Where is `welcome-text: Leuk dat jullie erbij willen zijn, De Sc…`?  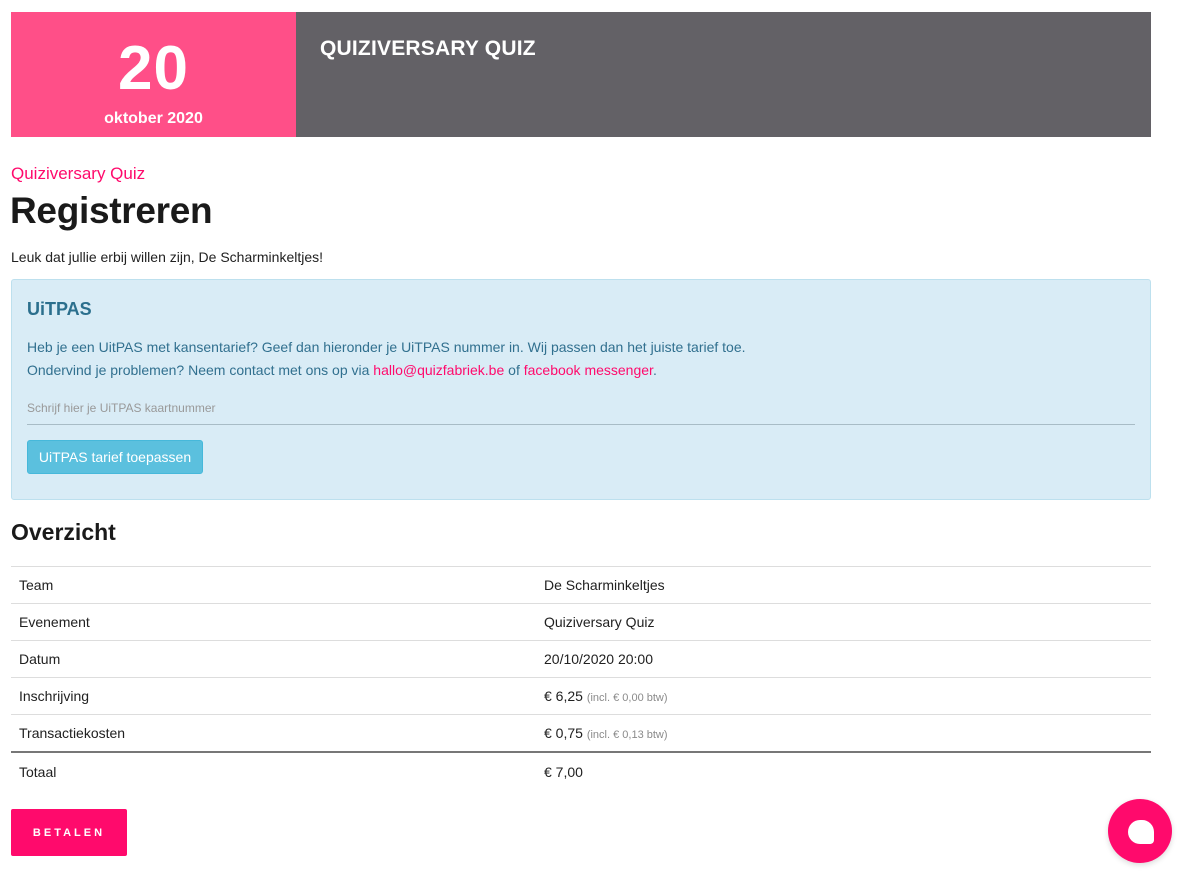
welcome-text: Leuk dat jullie erbij willen zijn, De Sc… is located at coordinates (167, 257).